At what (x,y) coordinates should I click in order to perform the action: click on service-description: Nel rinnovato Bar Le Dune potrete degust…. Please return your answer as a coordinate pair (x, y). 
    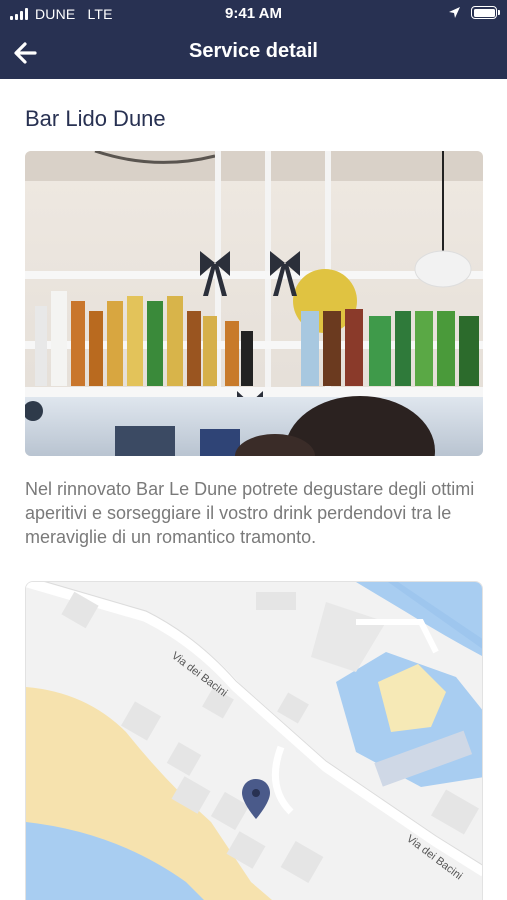
    Looking at the image, I should click on (250, 513).